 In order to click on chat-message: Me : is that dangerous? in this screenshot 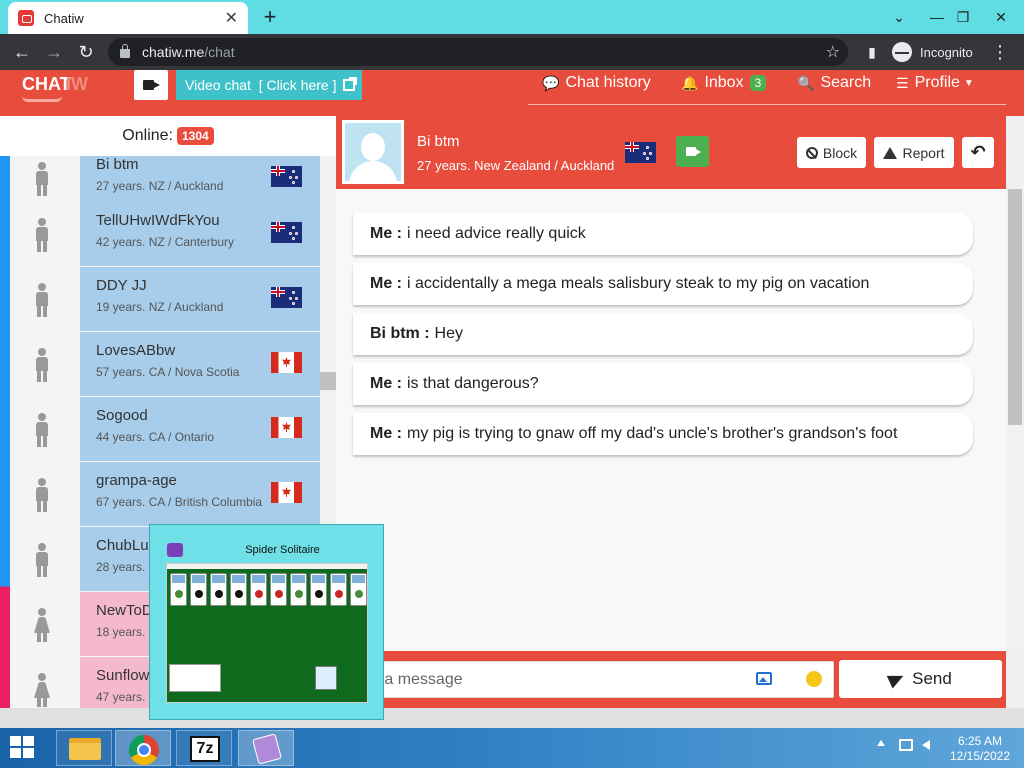, I will do `click(663, 384)`.